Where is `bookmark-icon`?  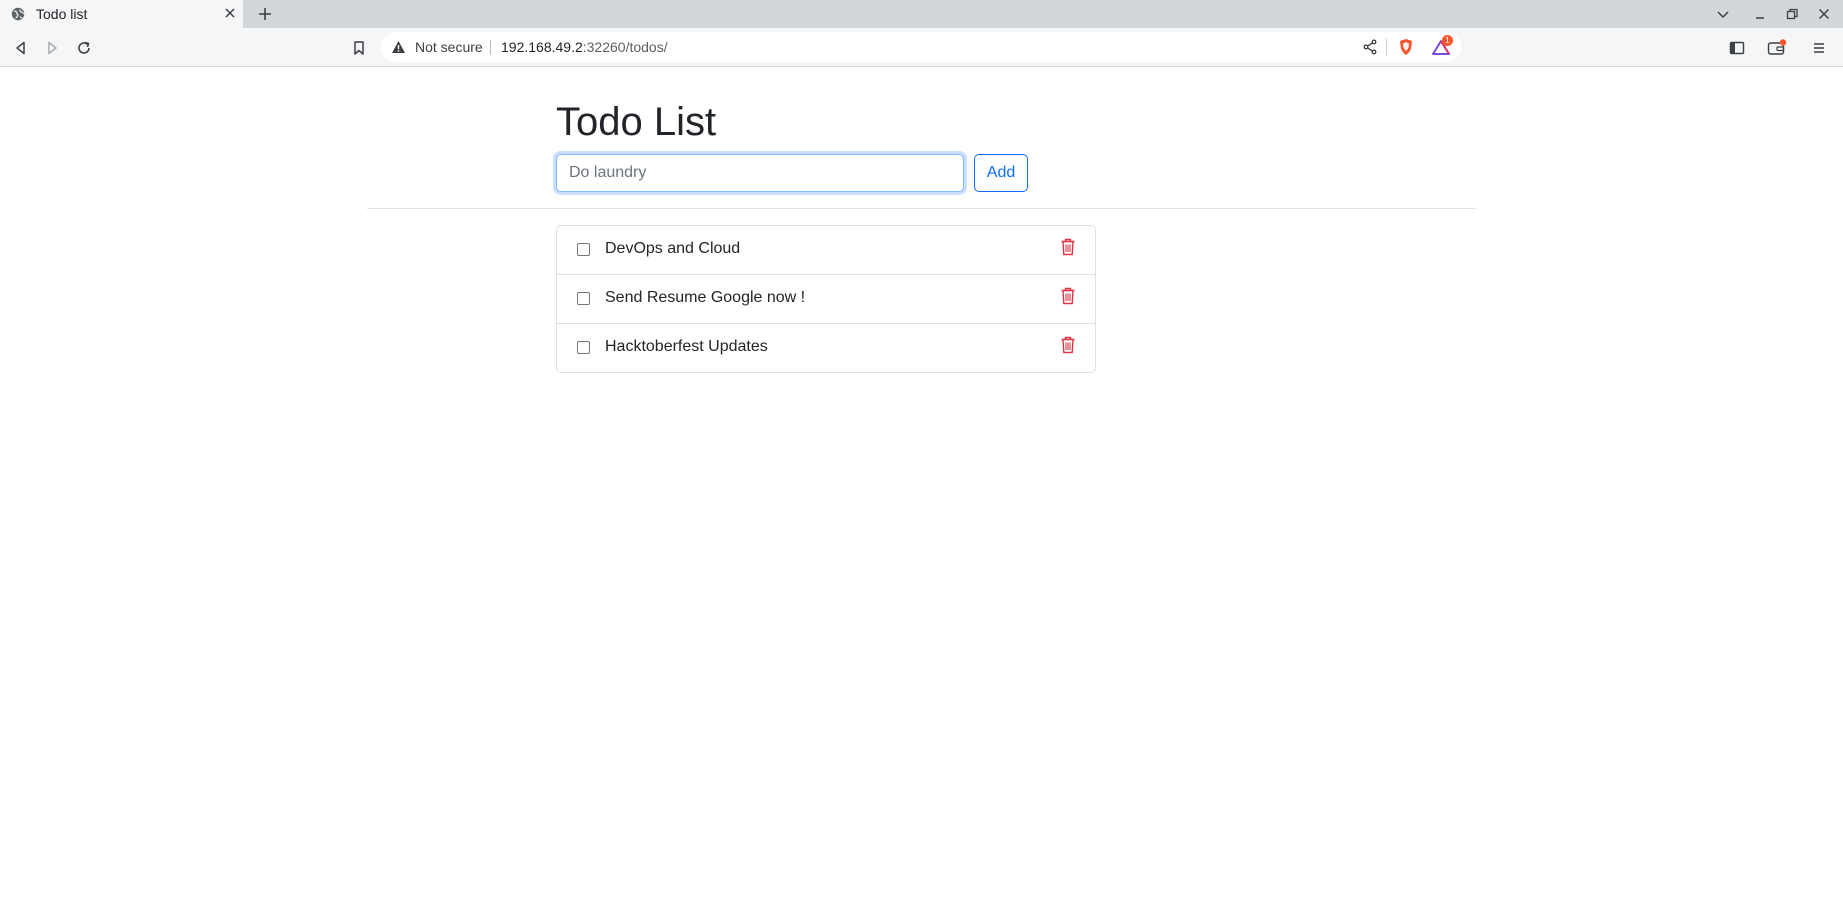 bookmark-icon is located at coordinates (359, 48).